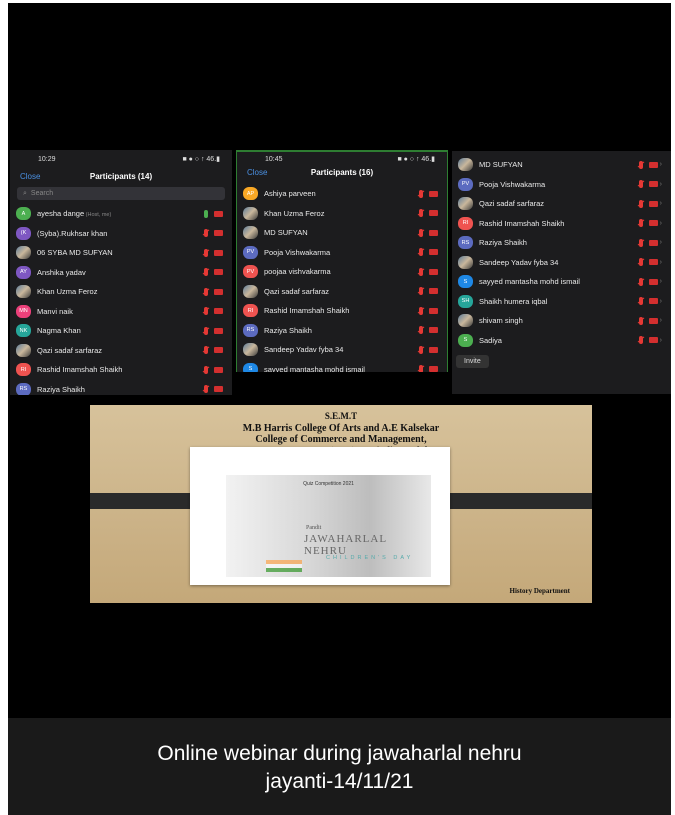 Image resolution: width=675 pixels, height=815 pixels. I want to click on participant-name: Shaikh humera iqbal, so click(513, 301).